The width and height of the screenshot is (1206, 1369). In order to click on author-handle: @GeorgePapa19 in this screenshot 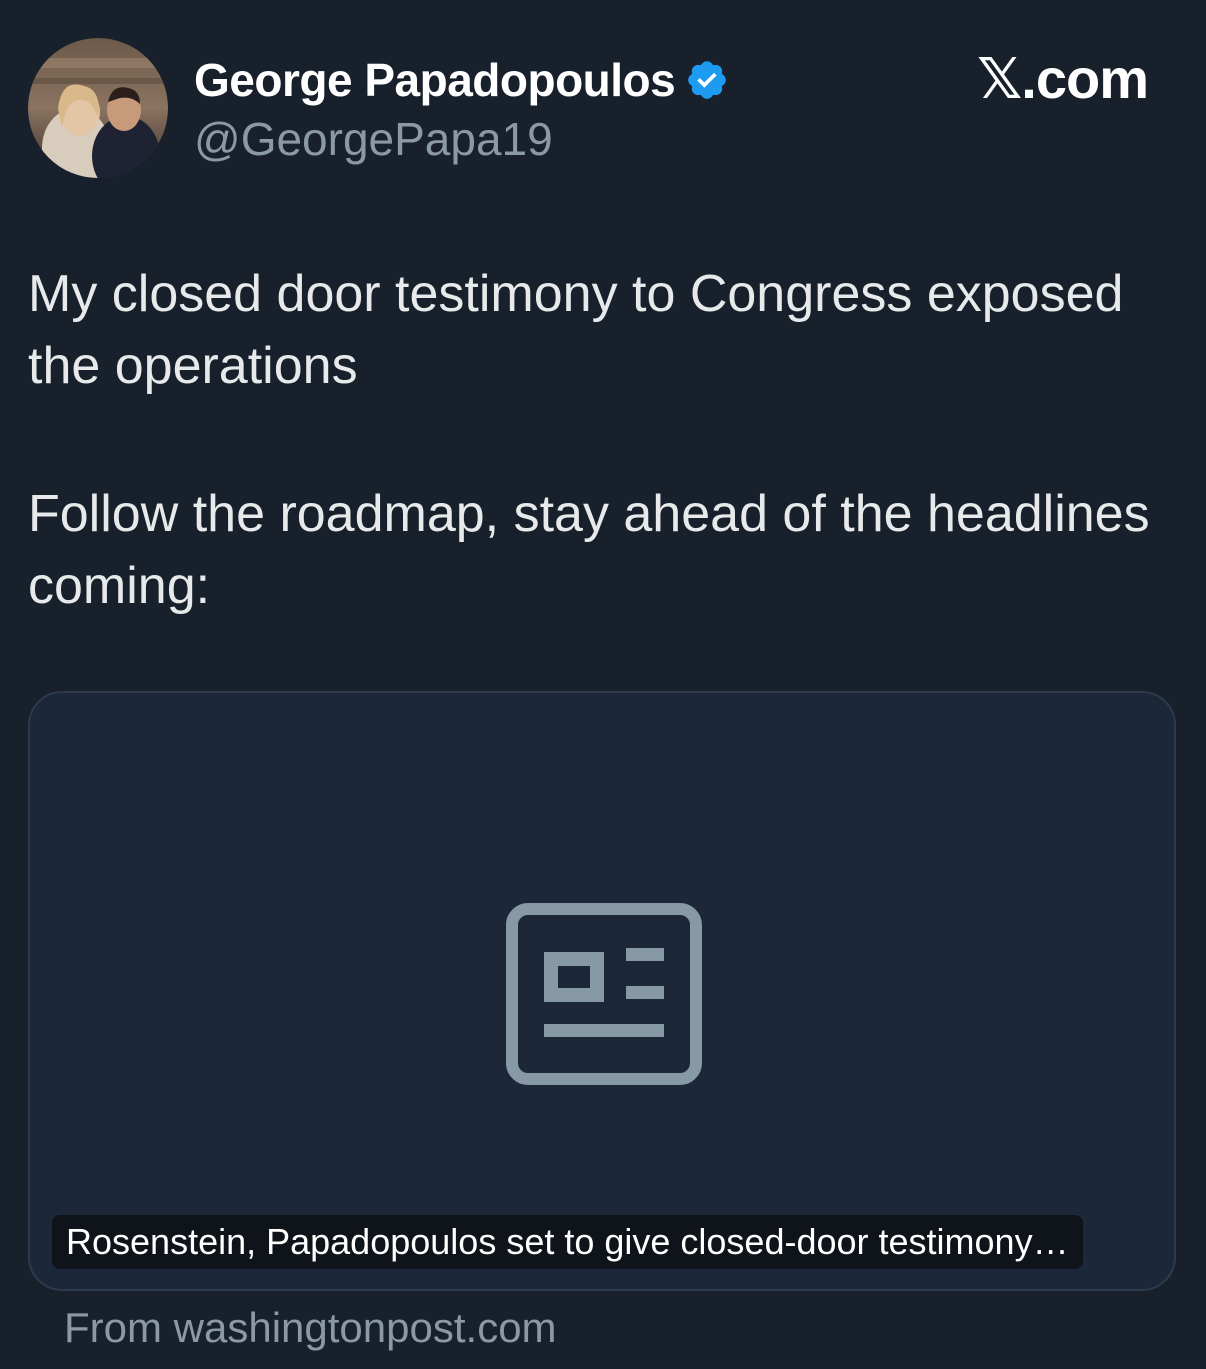, I will do `click(373, 139)`.